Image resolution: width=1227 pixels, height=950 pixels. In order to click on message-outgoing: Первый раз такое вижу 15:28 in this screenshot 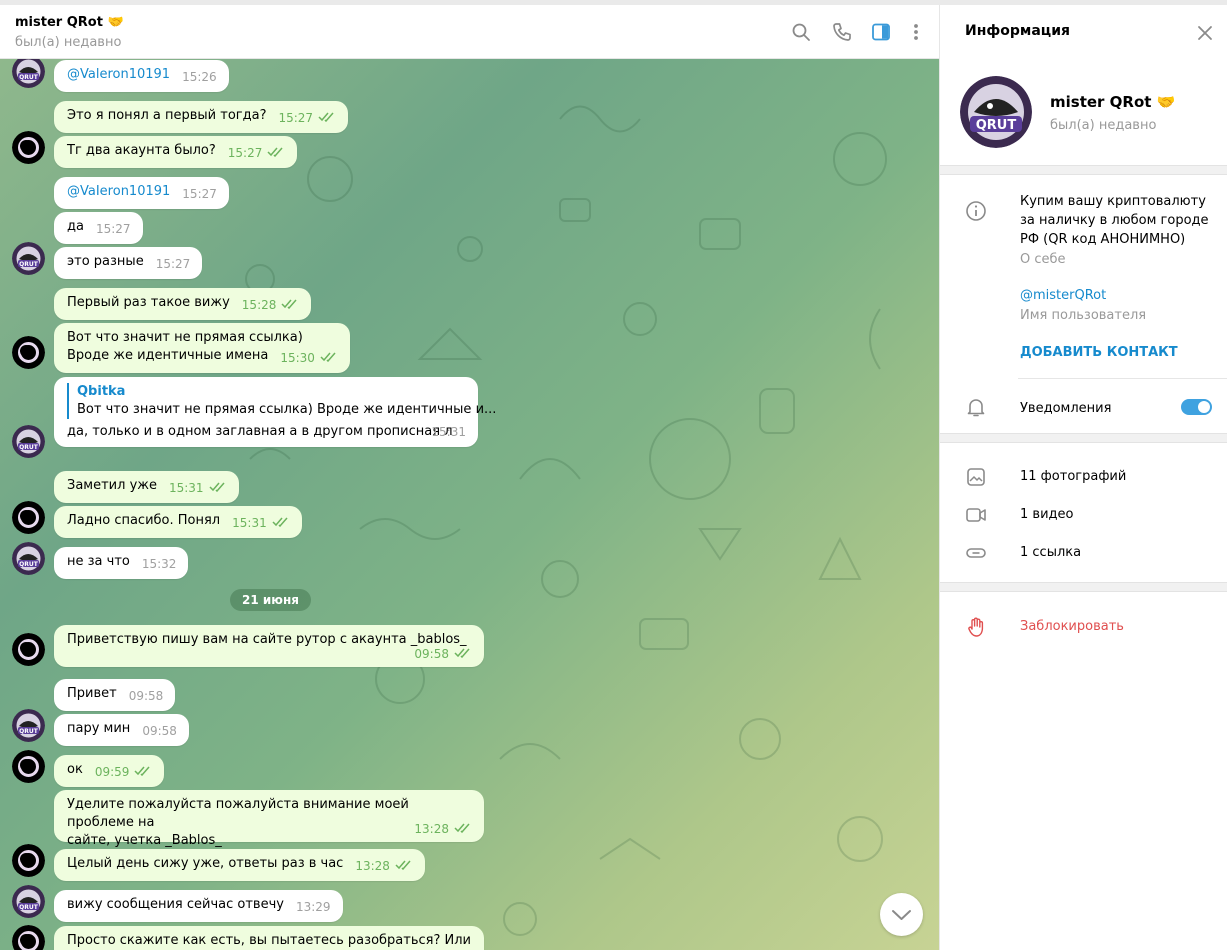, I will do `click(183, 304)`.